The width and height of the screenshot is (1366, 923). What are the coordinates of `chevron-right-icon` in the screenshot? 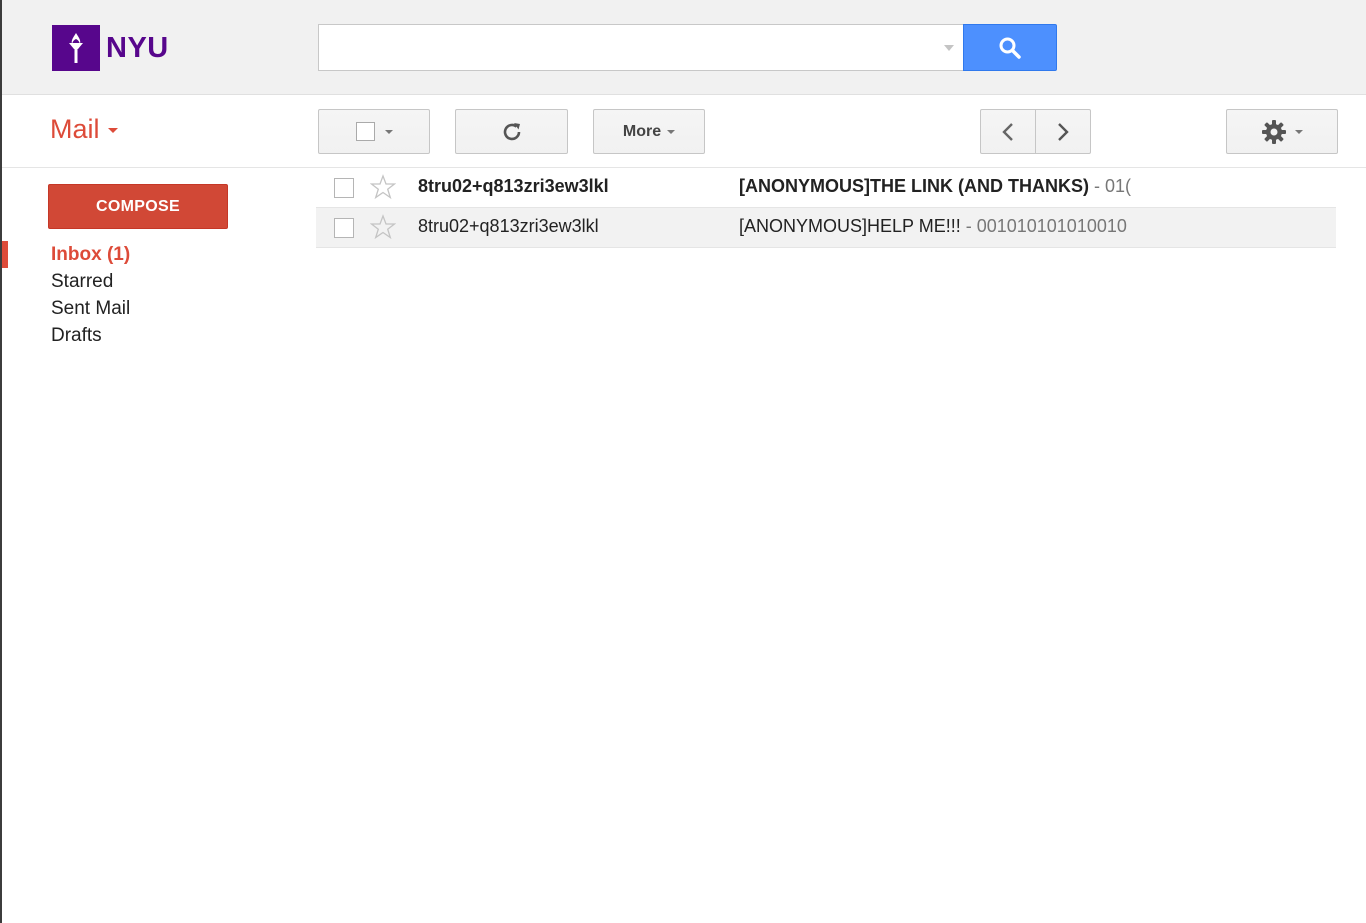 It's located at (1063, 131).